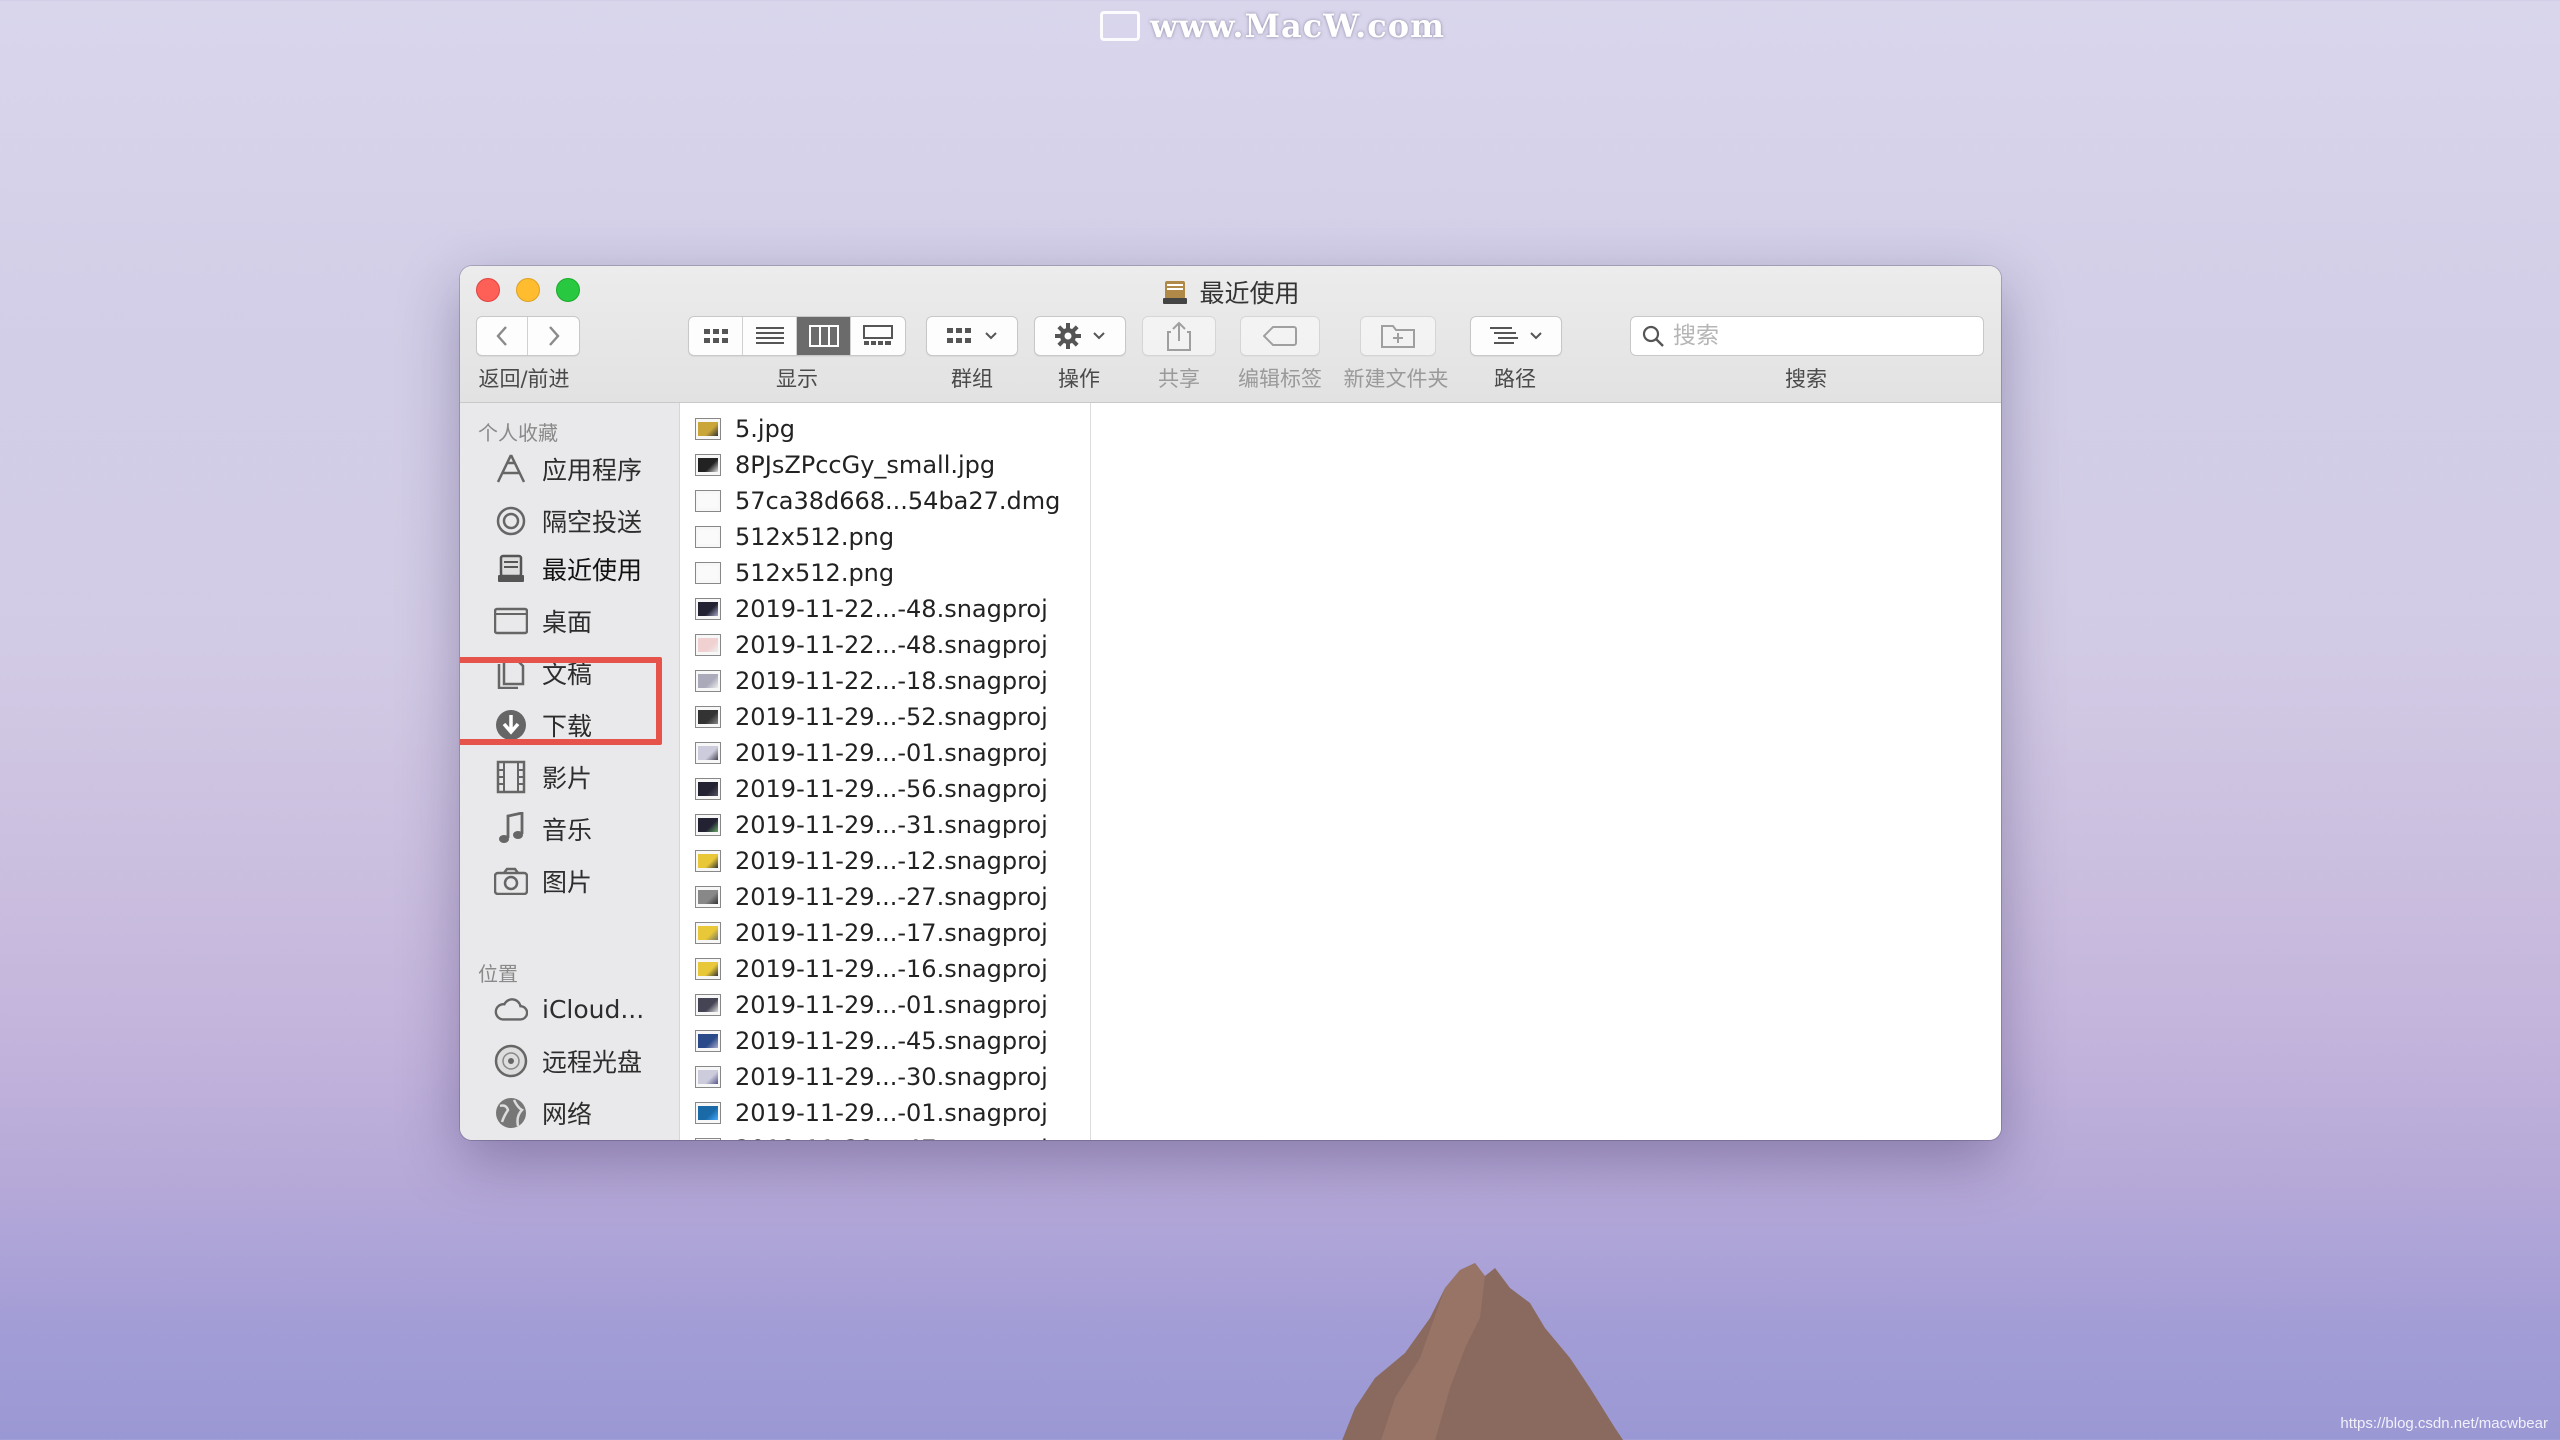 The width and height of the screenshot is (2560, 1440). What do you see at coordinates (891, 861) in the screenshot?
I see `file-name: 2019-11-29...-12.snagproj` at bounding box center [891, 861].